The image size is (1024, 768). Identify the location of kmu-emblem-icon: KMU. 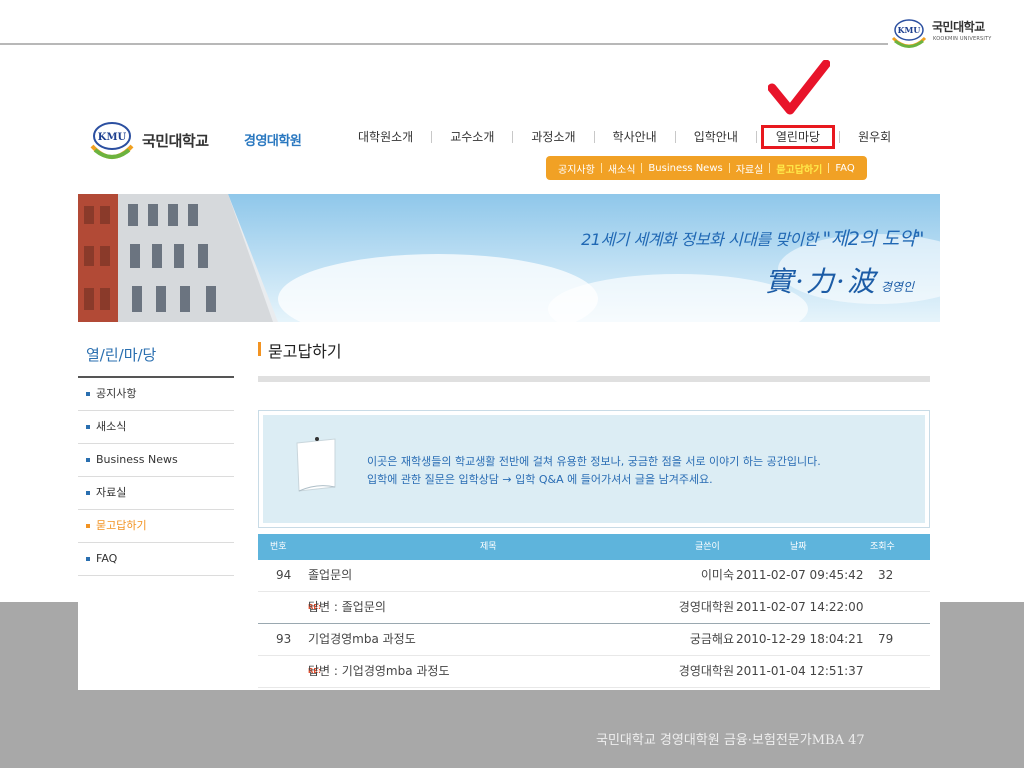
(909, 33).